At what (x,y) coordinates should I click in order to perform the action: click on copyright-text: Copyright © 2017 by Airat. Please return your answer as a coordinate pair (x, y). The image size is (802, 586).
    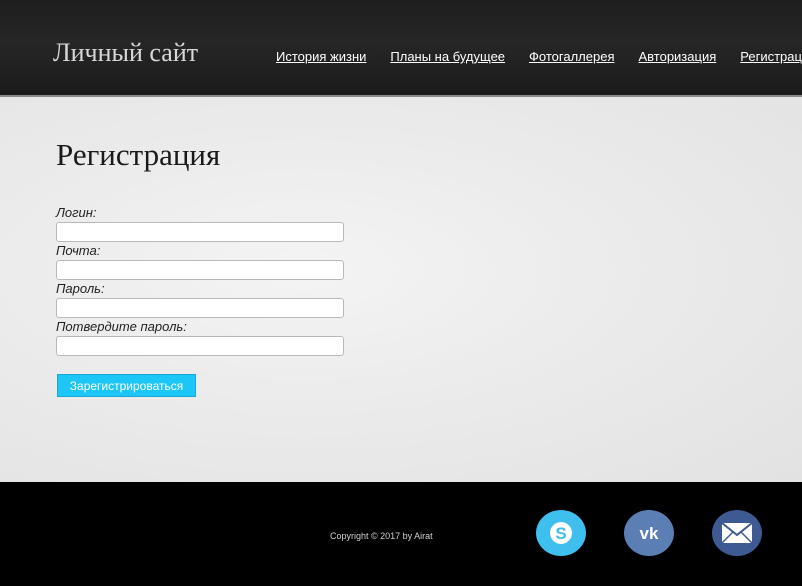
    Looking at the image, I should click on (381, 536).